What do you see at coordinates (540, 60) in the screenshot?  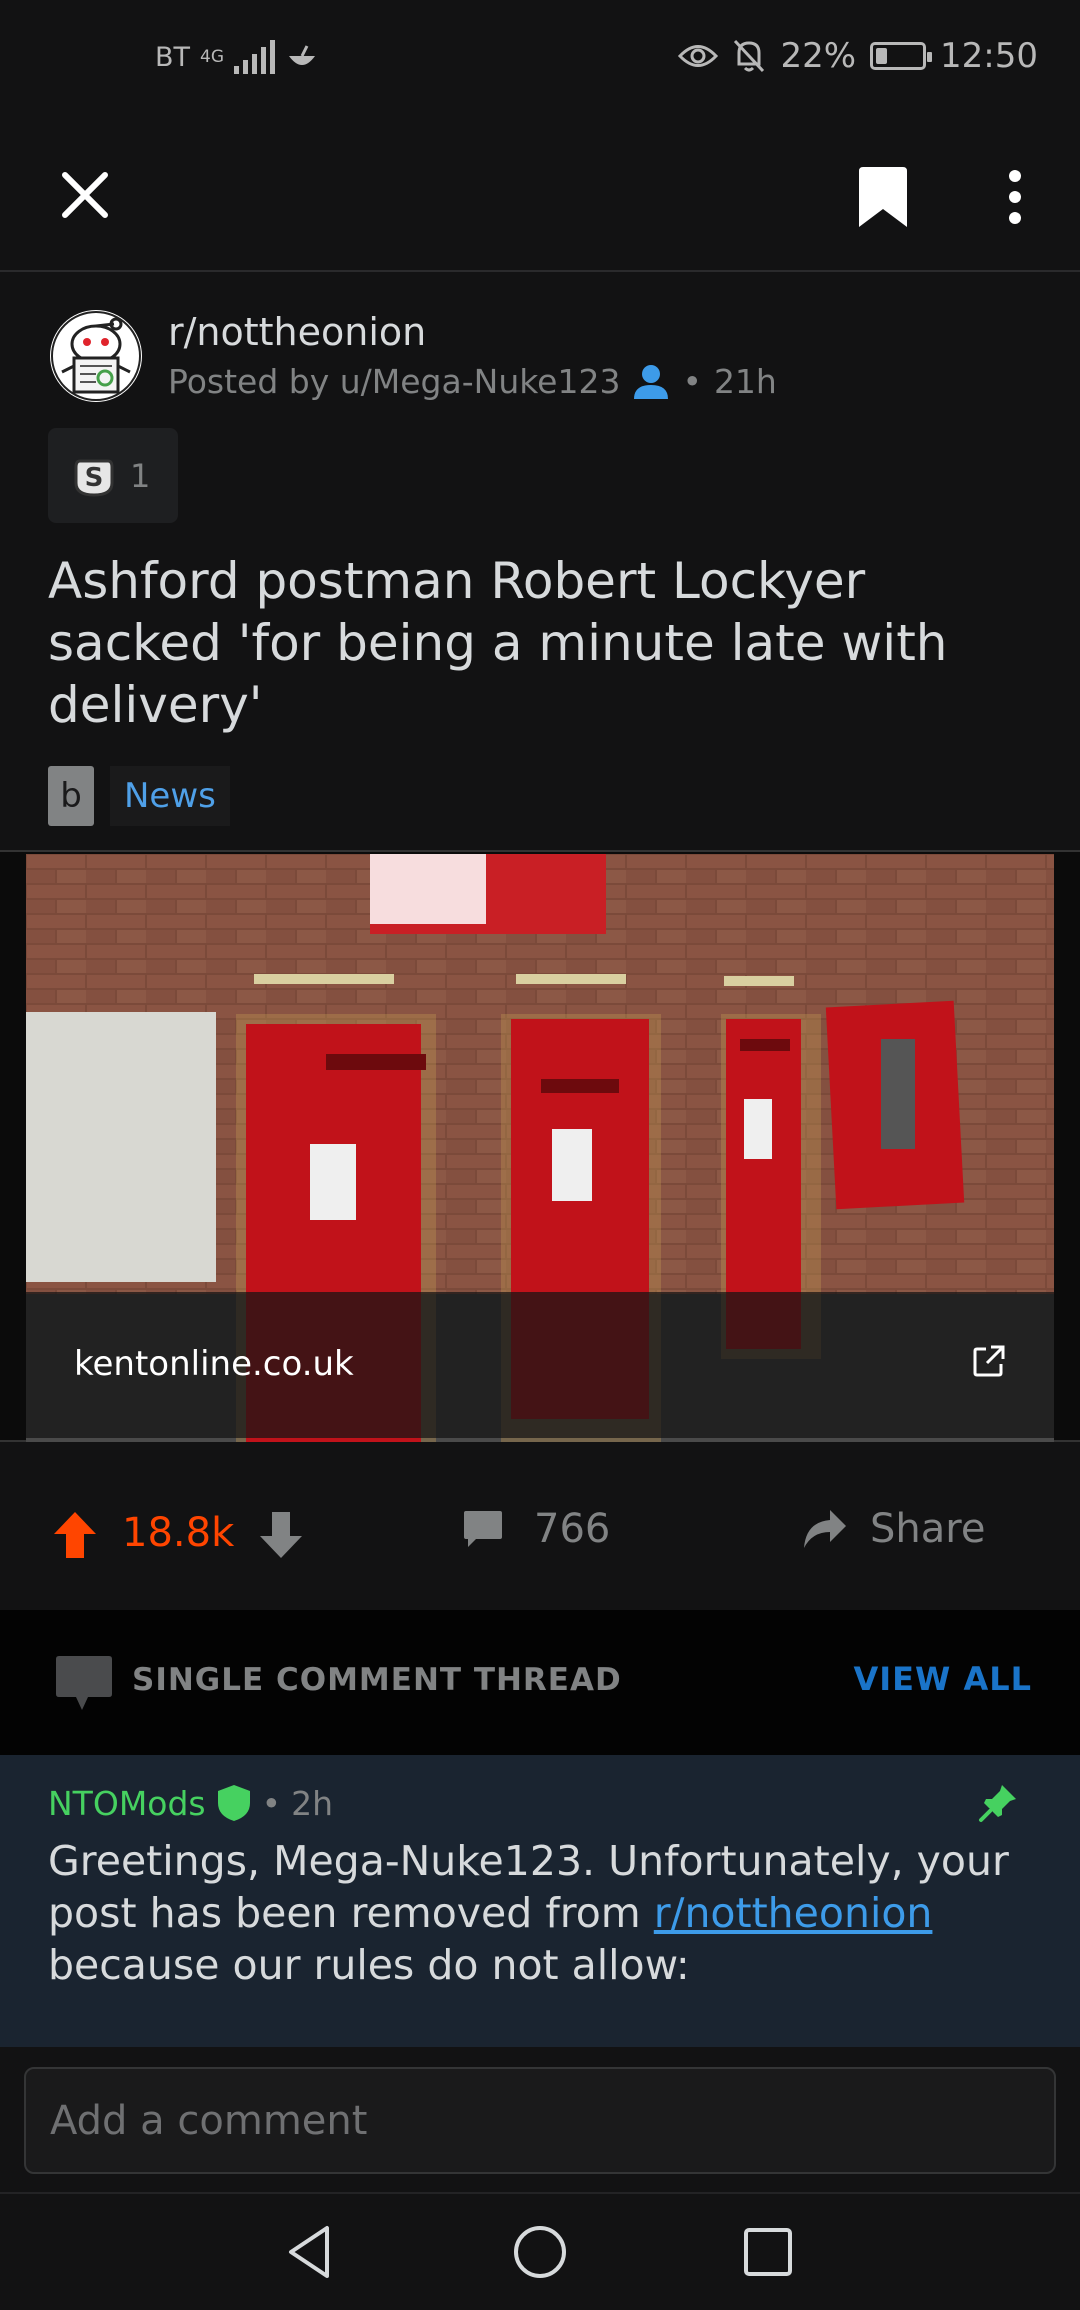 I see `status-bar: BT 4G 22% 12:50` at bounding box center [540, 60].